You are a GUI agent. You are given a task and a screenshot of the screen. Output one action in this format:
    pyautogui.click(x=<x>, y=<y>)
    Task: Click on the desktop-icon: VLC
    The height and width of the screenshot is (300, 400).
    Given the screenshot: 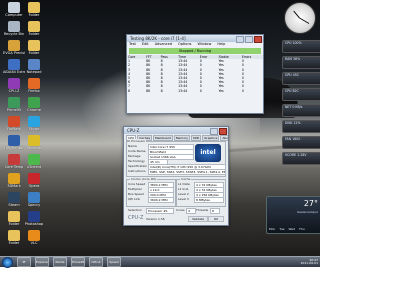 What is the action you would take?
    pyautogui.click(x=34, y=241)
    